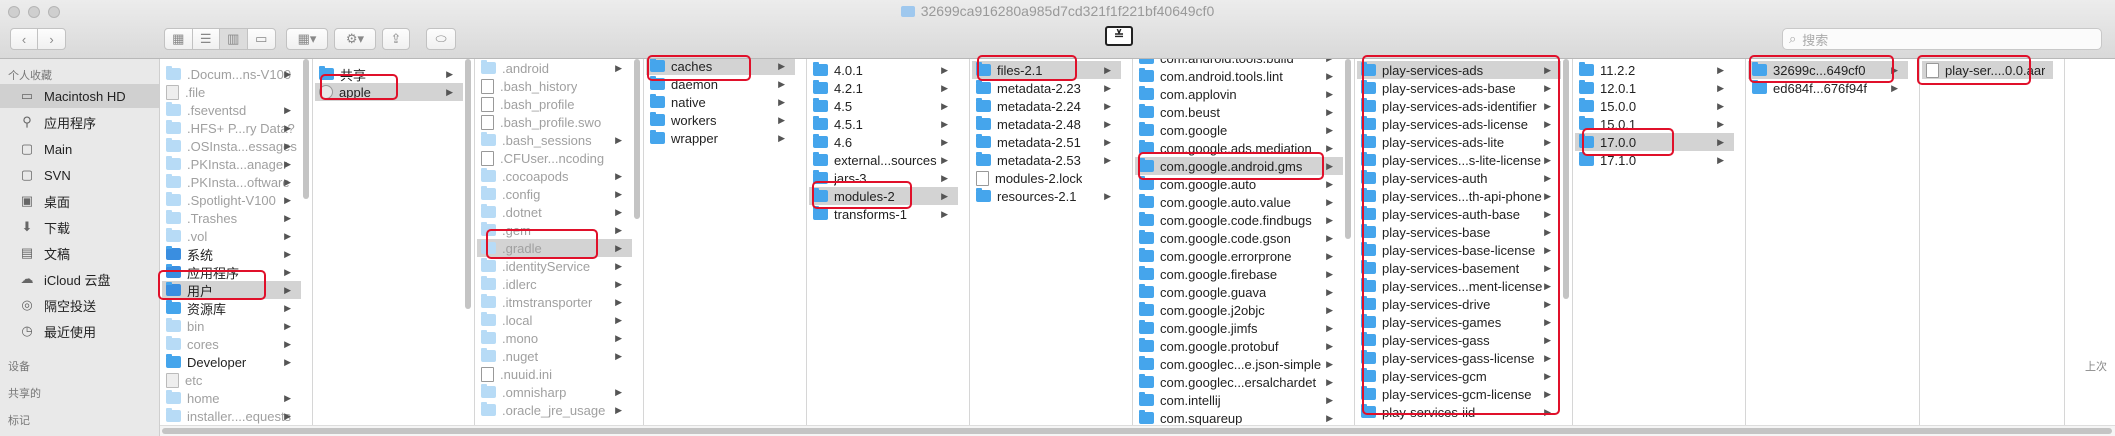 Image resolution: width=2115 pixels, height=436 pixels. What do you see at coordinates (554, 212) in the screenshot?
I see `list-item: .dotnet ▶` at bounding box center [554, 212].